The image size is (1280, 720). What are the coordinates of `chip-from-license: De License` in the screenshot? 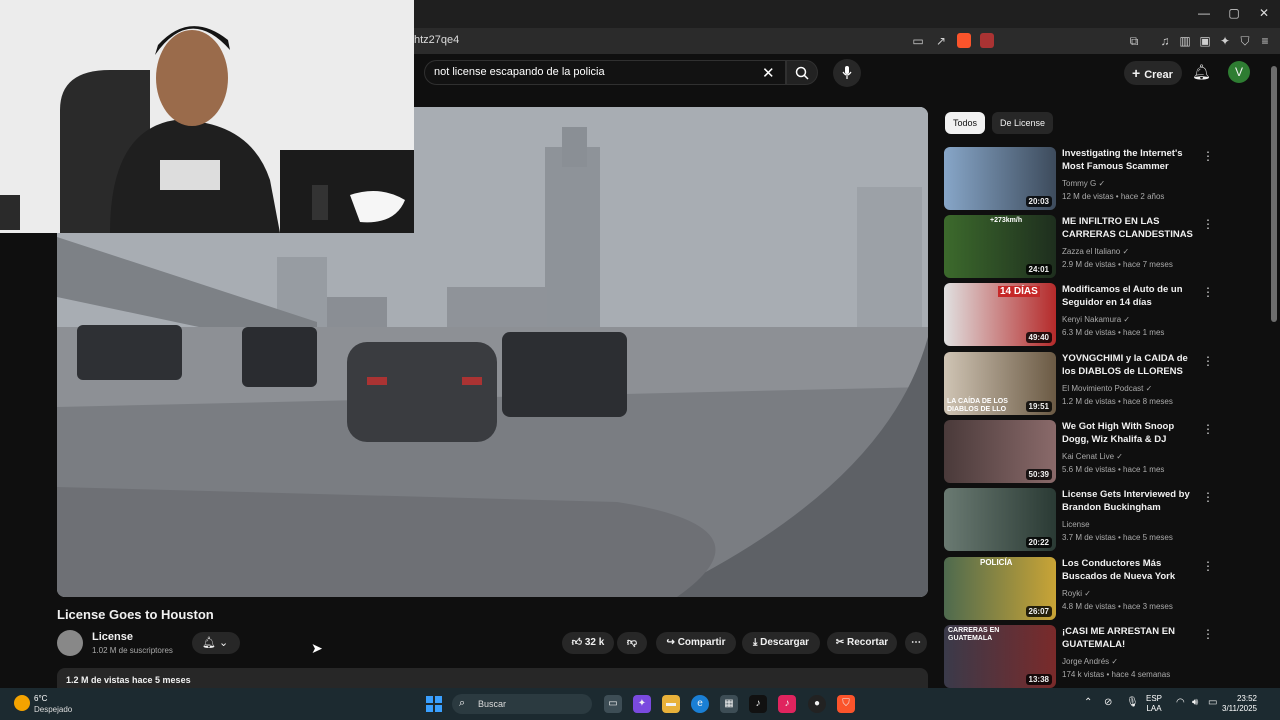 It's located at (1023, 123).